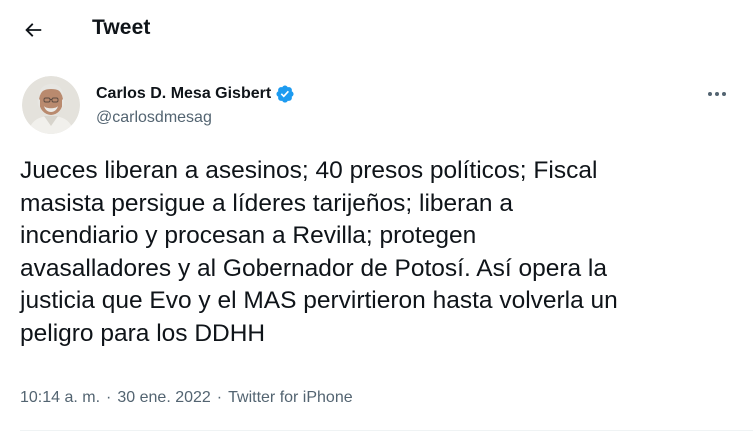 Image resolution: width=753 pixels, height=433 pixels. What do you see at coordinates (195, 105) in the screenshot?
I see `author-block: Carlos D. Mesa Gisbert @carlosdmesag` at bounding box center [195, 105].